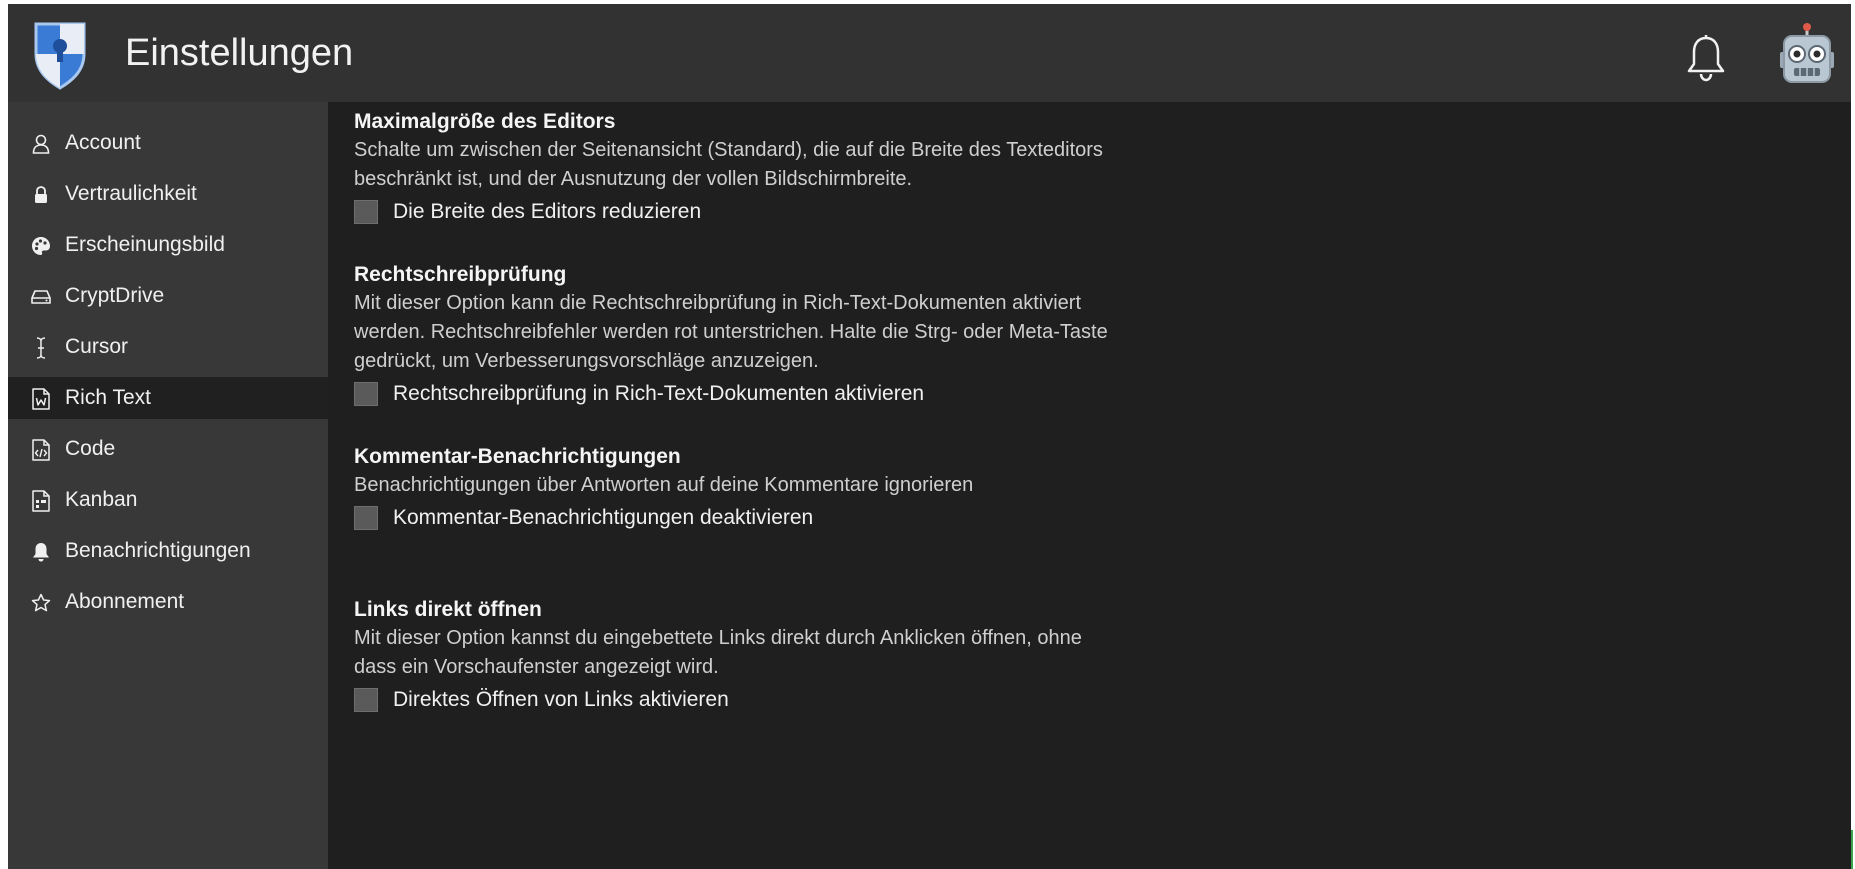  What do you see at coordinates (168, 500) in the screenshot?
I see `sidebar-item-kanban: Kanban` at bounding box center [168, 500].